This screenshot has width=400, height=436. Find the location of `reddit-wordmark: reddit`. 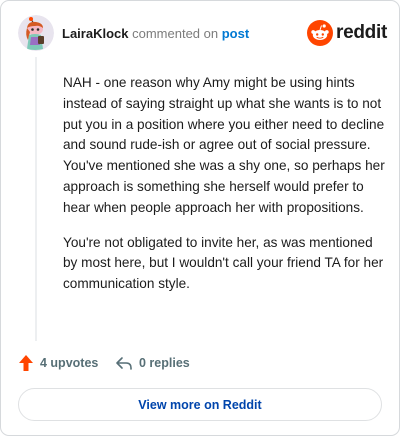

reddit-wordmark: reddit is located at coordinates (361, 32).